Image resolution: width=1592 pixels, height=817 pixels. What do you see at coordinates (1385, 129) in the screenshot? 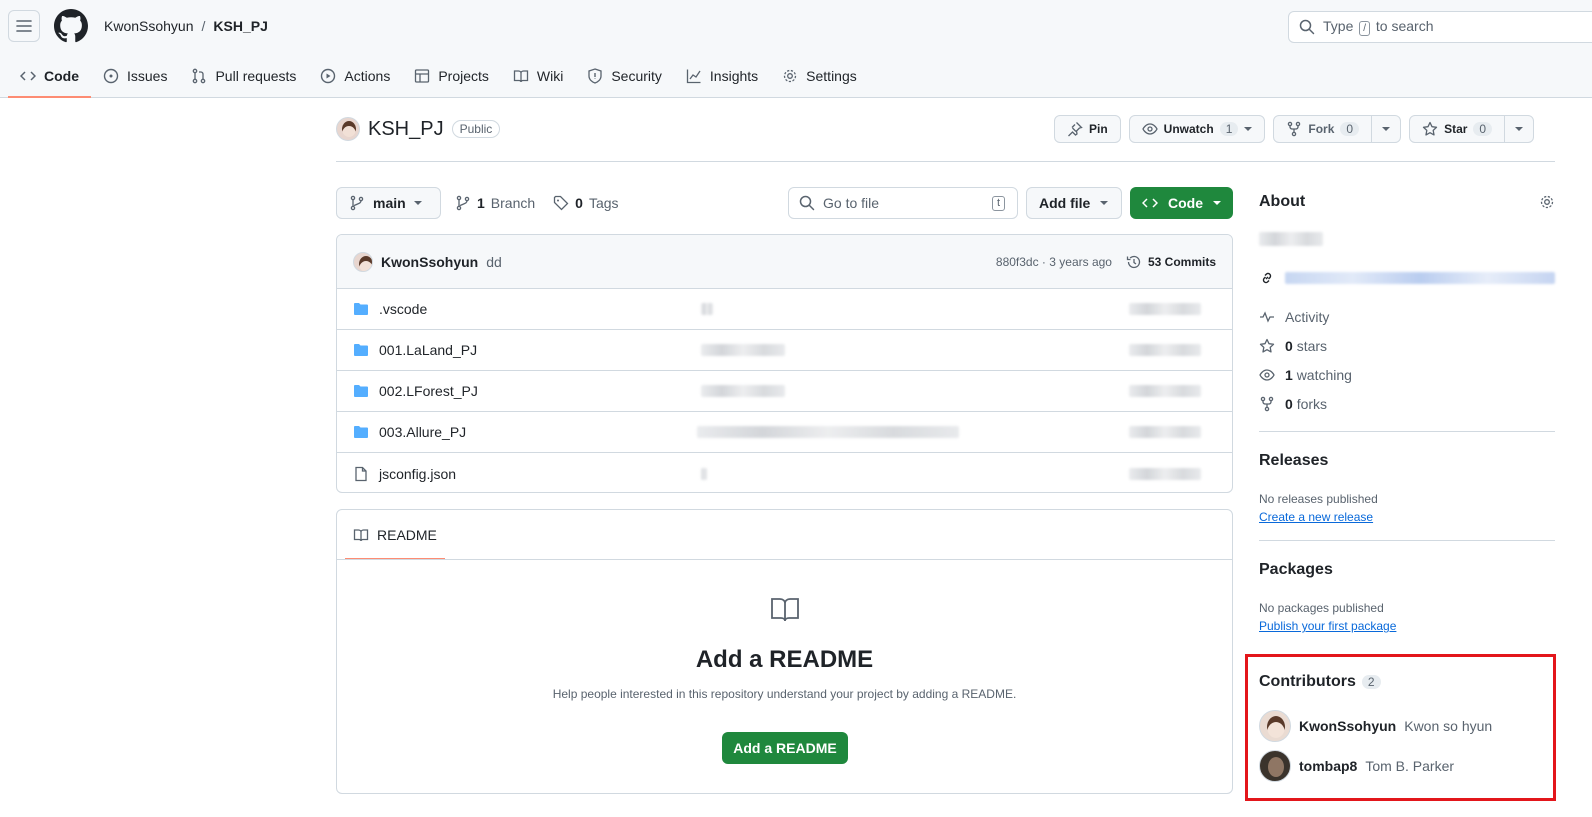
I see `fork-dropdown` at bounding box center [1385, 129].